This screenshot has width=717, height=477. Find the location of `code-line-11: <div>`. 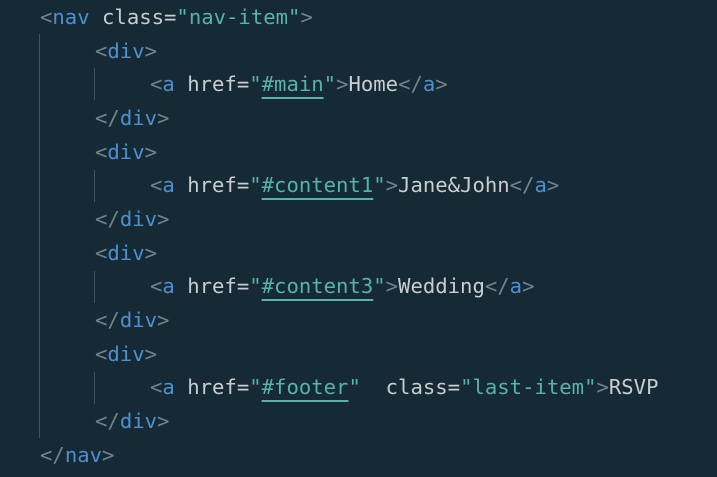

code-line-11: <div> is located at coordinates (78, 354).